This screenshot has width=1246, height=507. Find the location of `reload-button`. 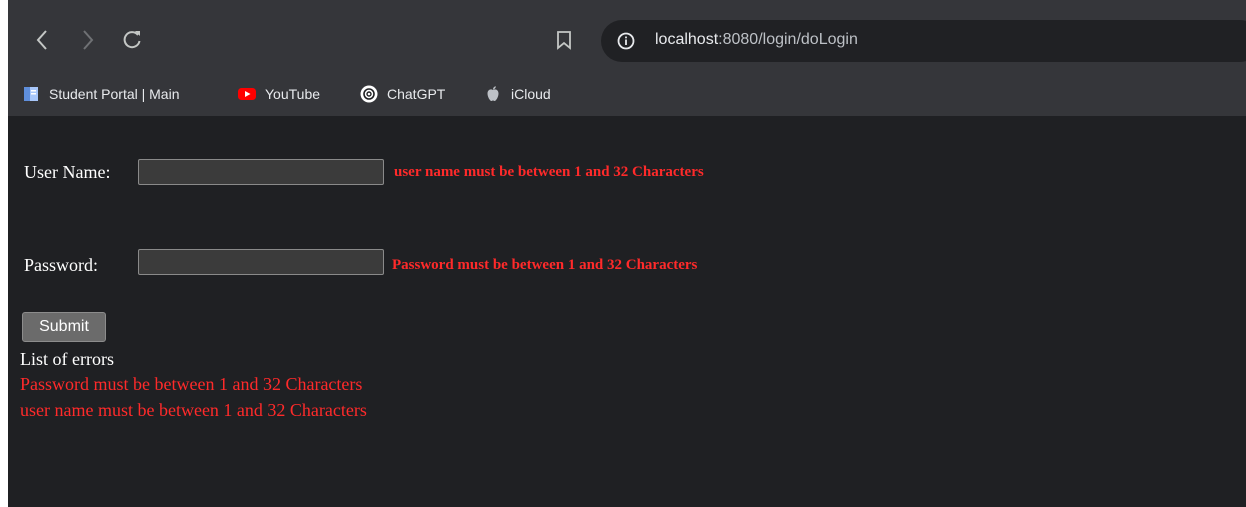

reload-button is located at coordinates (132, 40).